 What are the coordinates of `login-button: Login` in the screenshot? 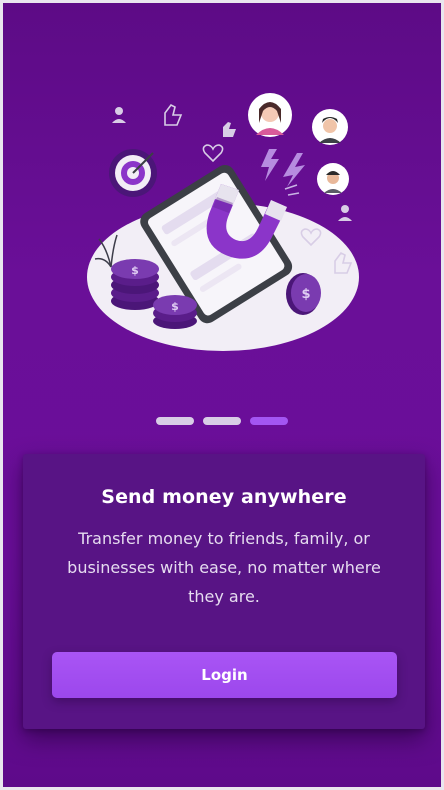 It's located at (224, 675).